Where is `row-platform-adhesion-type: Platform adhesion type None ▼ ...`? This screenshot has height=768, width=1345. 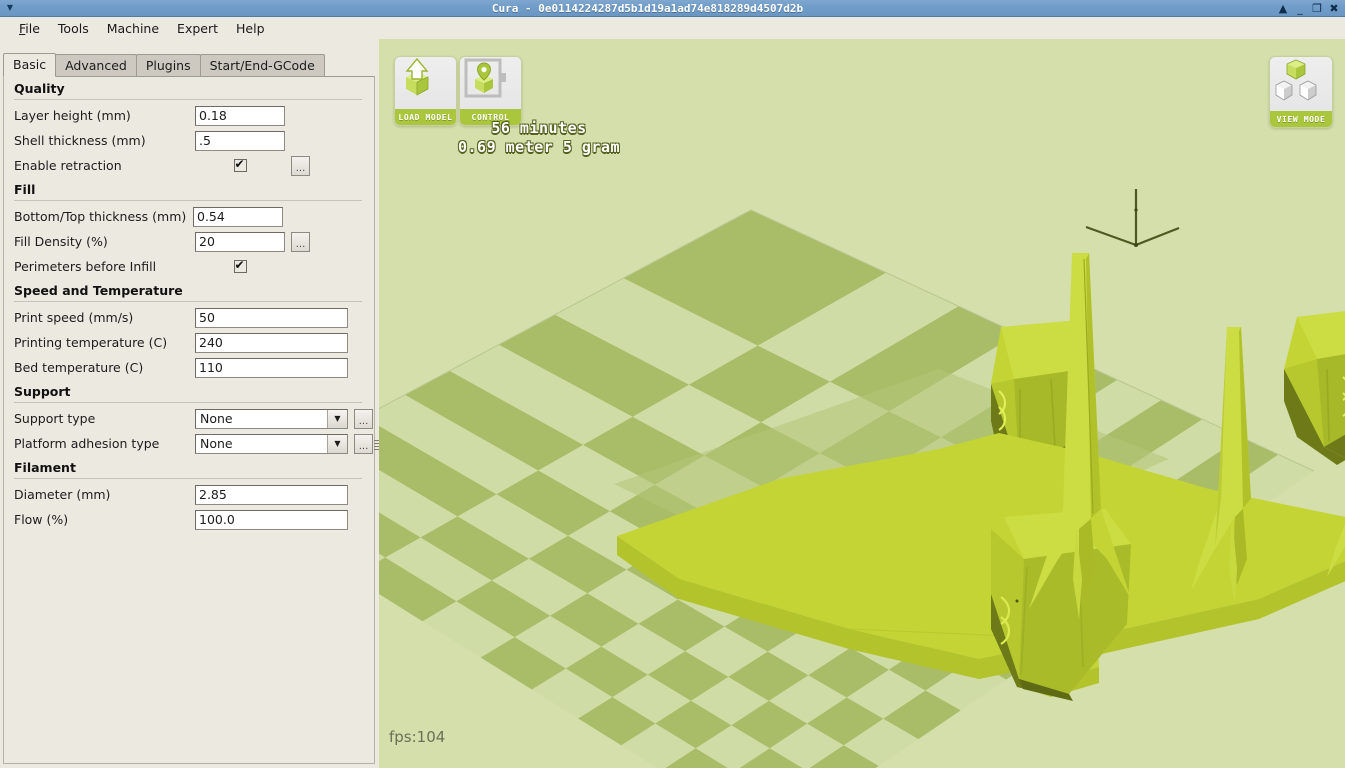
row-platform-adhesion-type: Platform adhesion type None ▼ ... is located at coordinates (189, 443).